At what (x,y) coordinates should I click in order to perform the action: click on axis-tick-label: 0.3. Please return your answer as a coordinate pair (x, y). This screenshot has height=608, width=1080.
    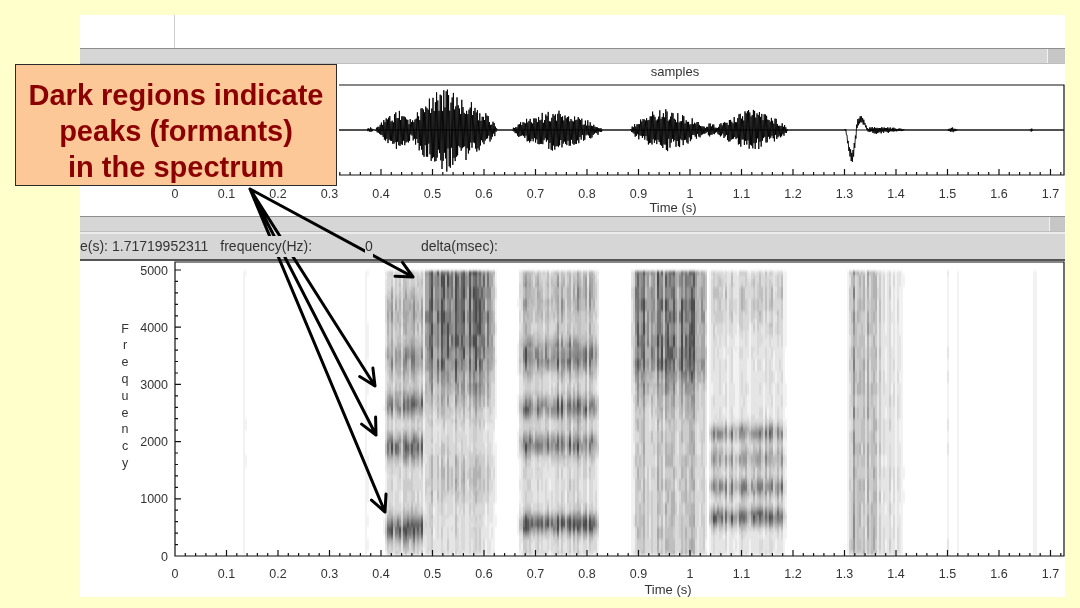
    Looking at the image, I should click on (329, 574).